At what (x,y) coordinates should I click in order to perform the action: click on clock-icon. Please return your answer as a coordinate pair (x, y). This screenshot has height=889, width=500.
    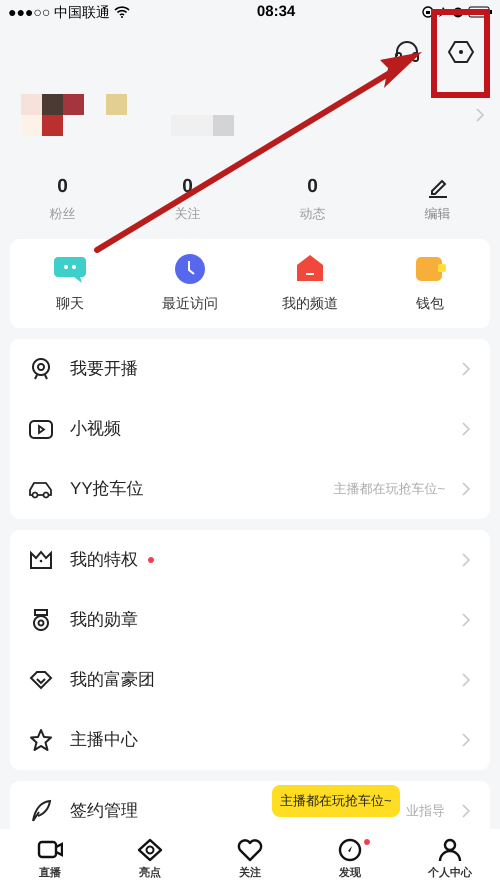
    Looking at the image, I should click on (190, 269).